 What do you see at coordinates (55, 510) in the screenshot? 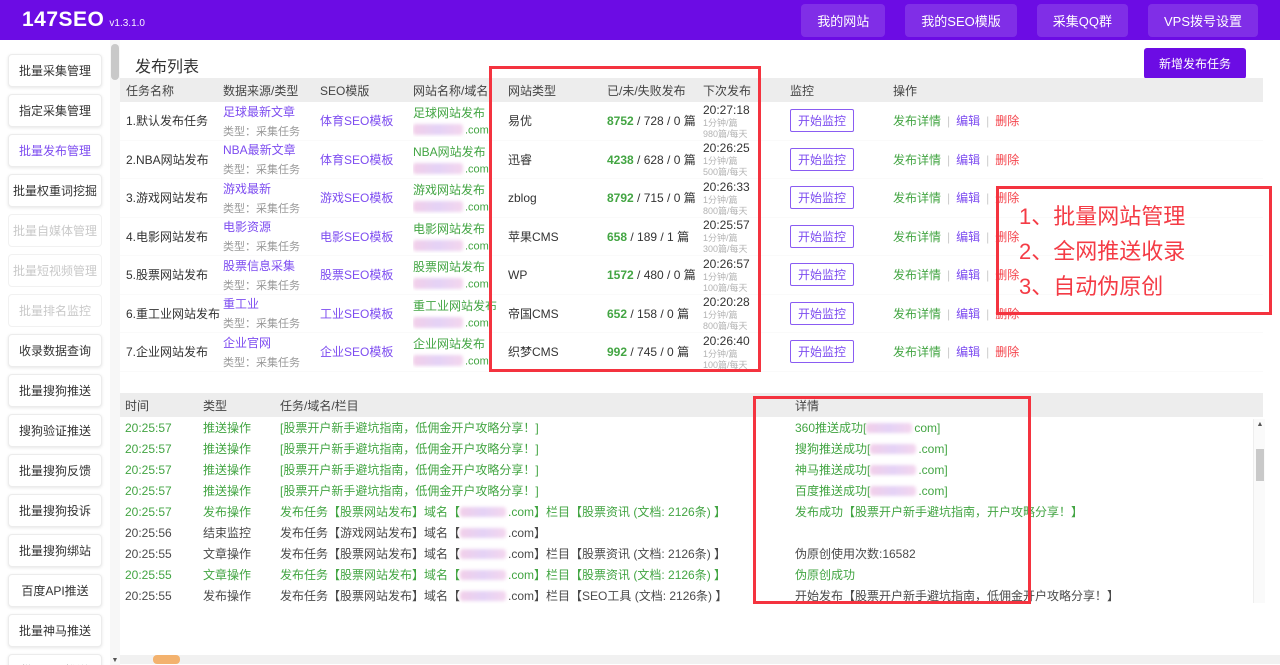
I see `sidebar-item: 批量搜狗投诉` at bounding box center [55, 510].